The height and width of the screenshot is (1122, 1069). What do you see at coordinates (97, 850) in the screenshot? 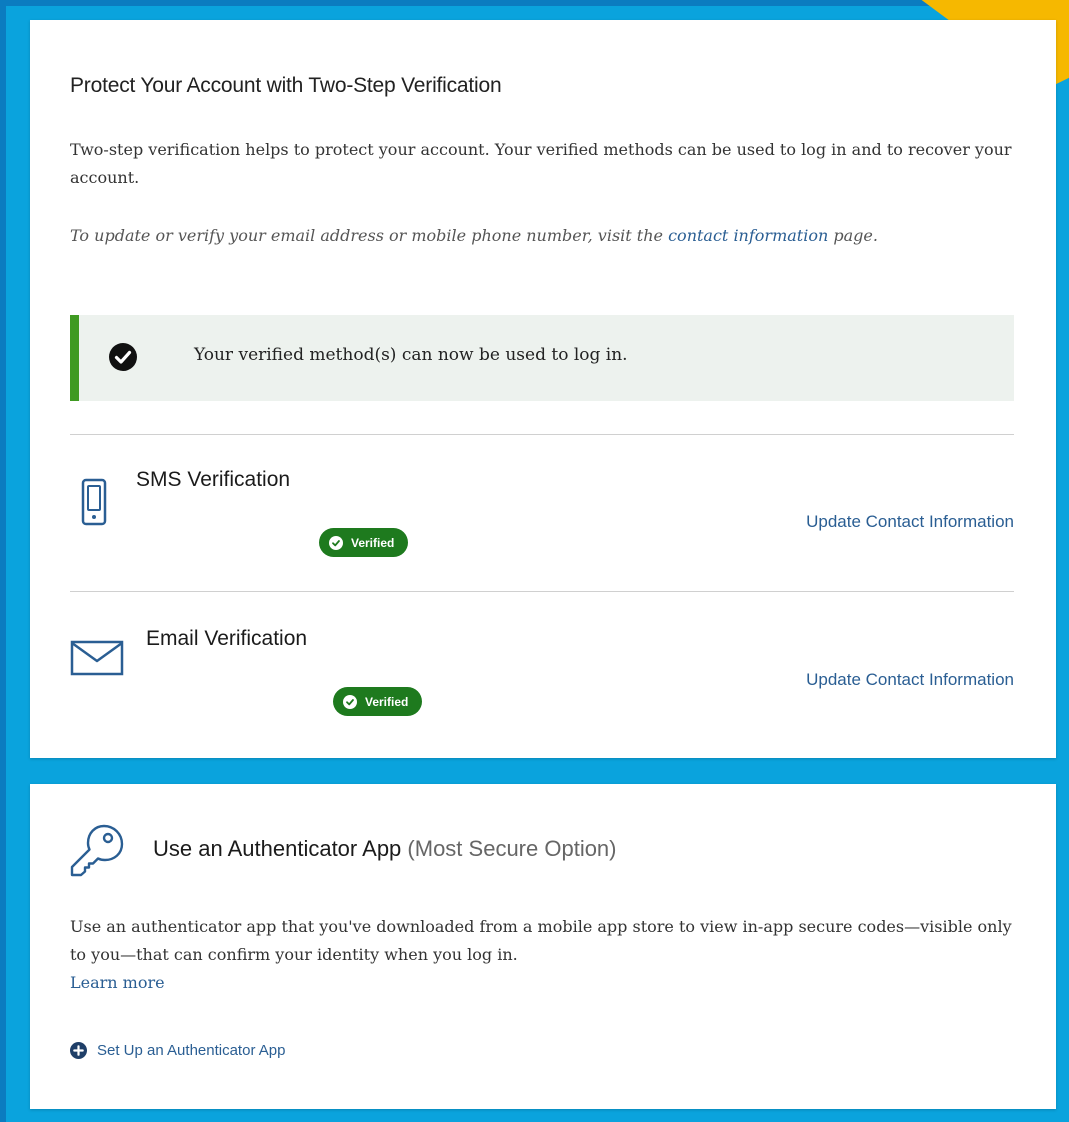
I see `key-icon` at bounding box center [97, 850].